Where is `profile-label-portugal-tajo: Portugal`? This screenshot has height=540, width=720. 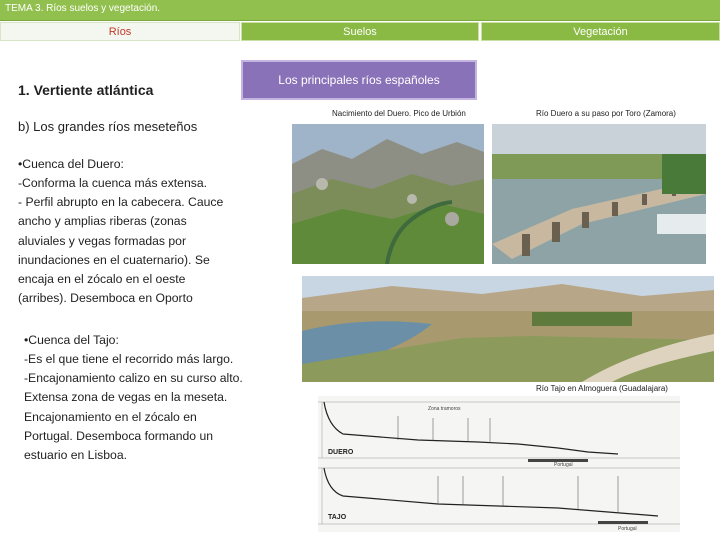 profile-label-portugal-tajo: Portugal is located at coordinates (627, 529).